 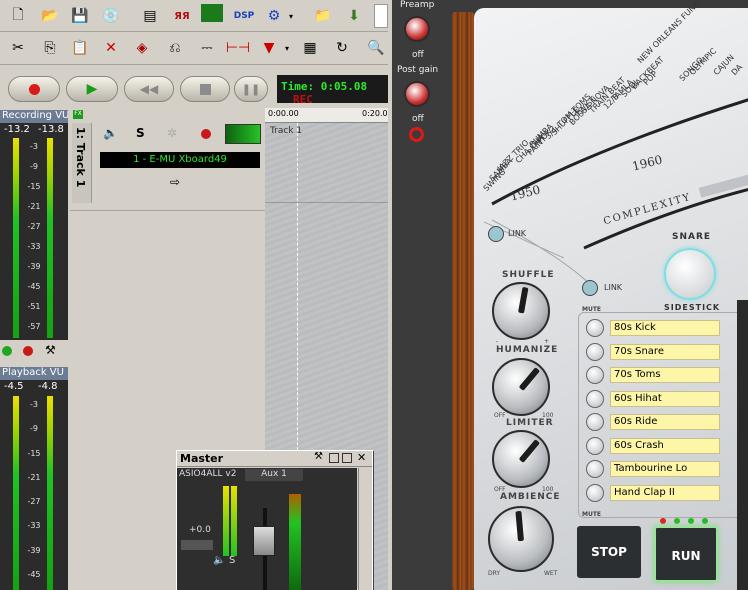 I want to click on open-icon: 📂, so click(x=50, y=16).